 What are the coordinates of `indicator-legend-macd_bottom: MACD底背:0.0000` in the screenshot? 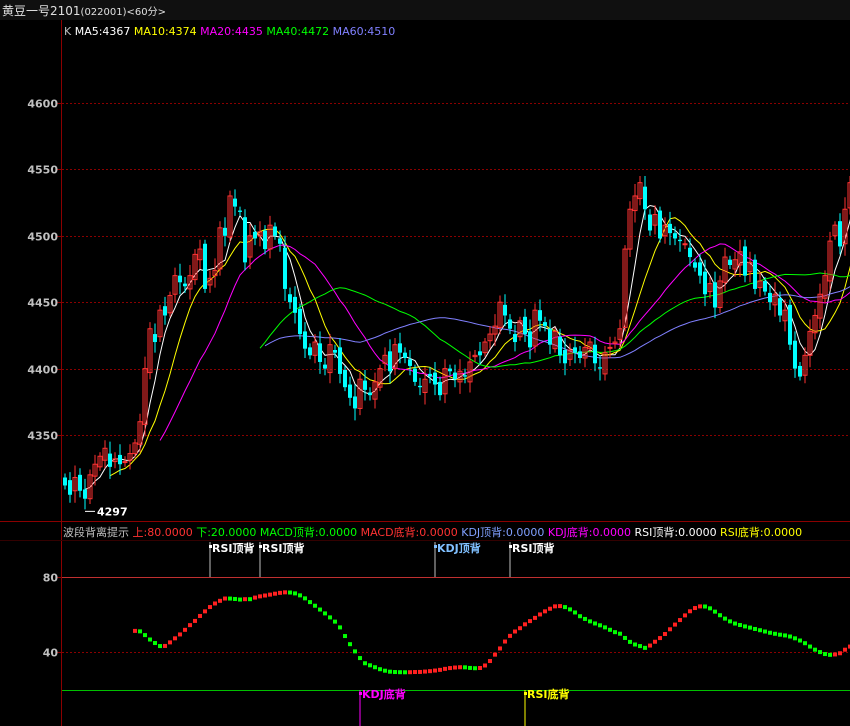 It's located at (407, 532).